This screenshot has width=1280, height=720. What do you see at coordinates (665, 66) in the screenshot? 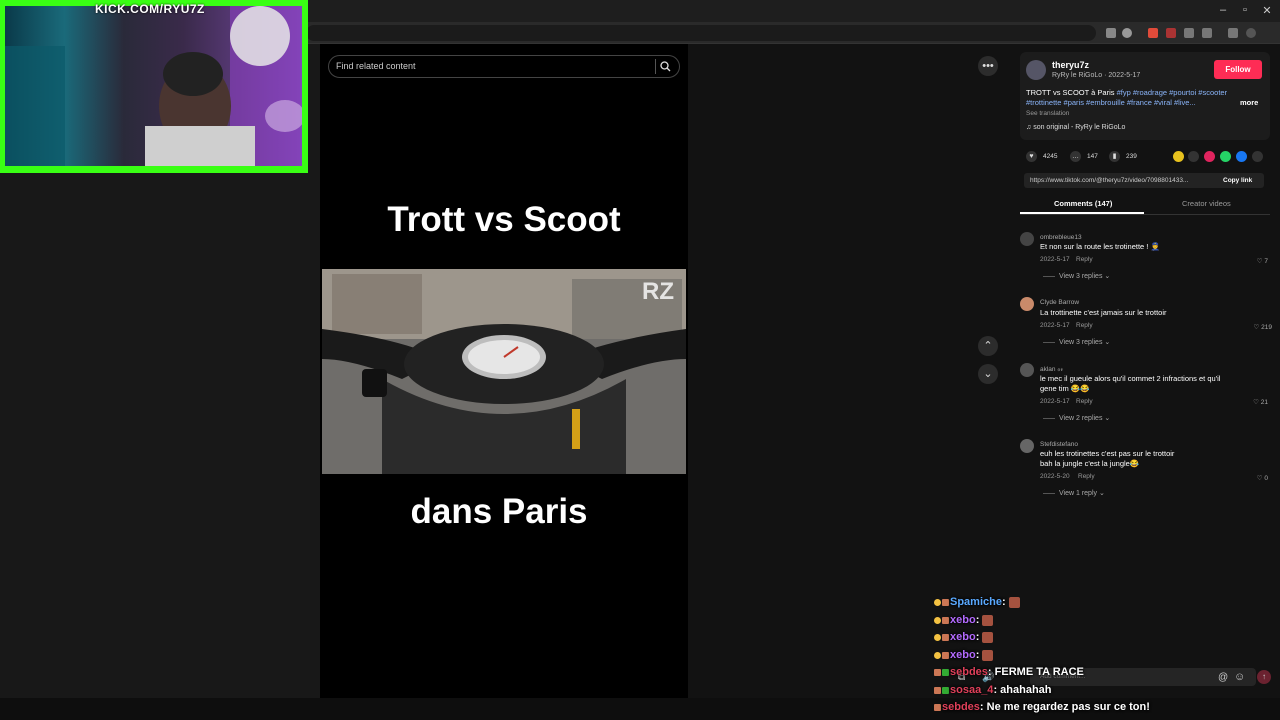
I see `search-icon` at bounding box center [665, 66].